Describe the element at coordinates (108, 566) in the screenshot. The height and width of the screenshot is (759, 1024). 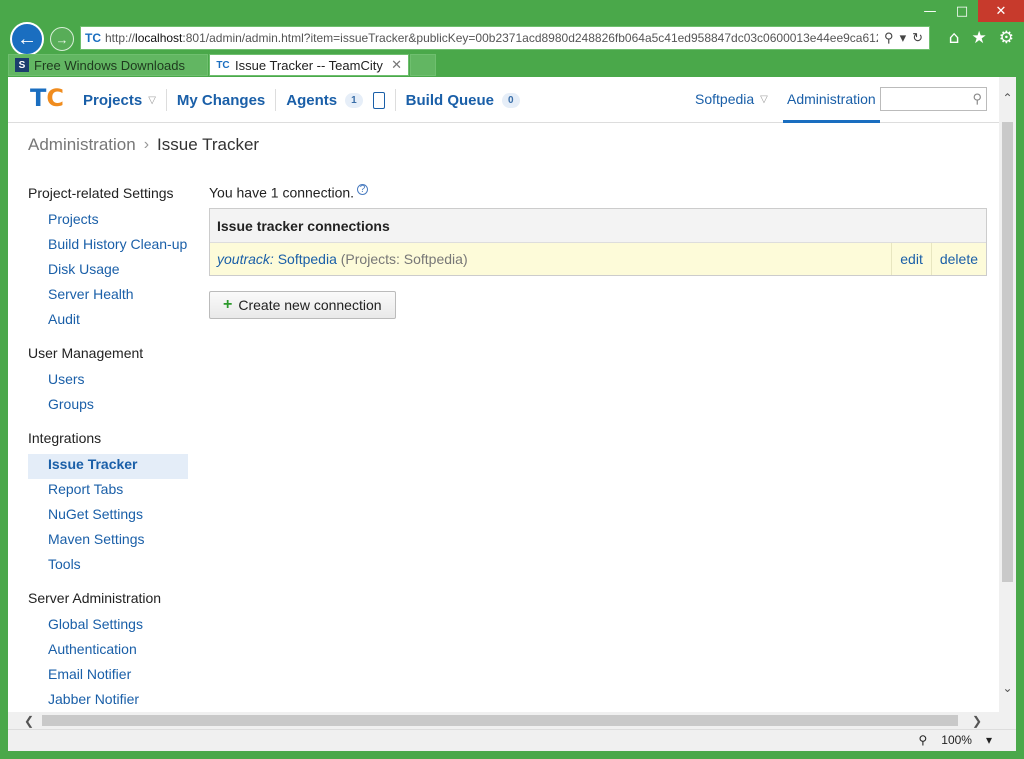
I see `sidebar-item-tools: Tools` at that location.